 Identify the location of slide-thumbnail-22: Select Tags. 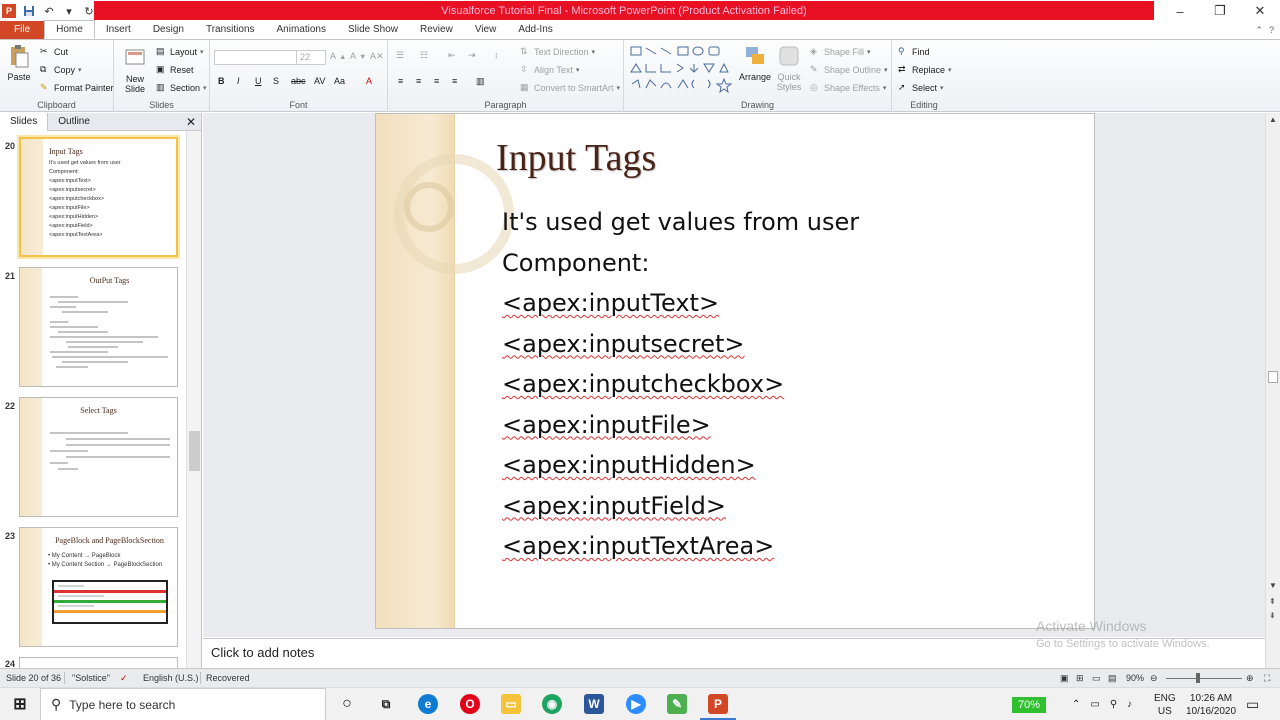
(98, 457).